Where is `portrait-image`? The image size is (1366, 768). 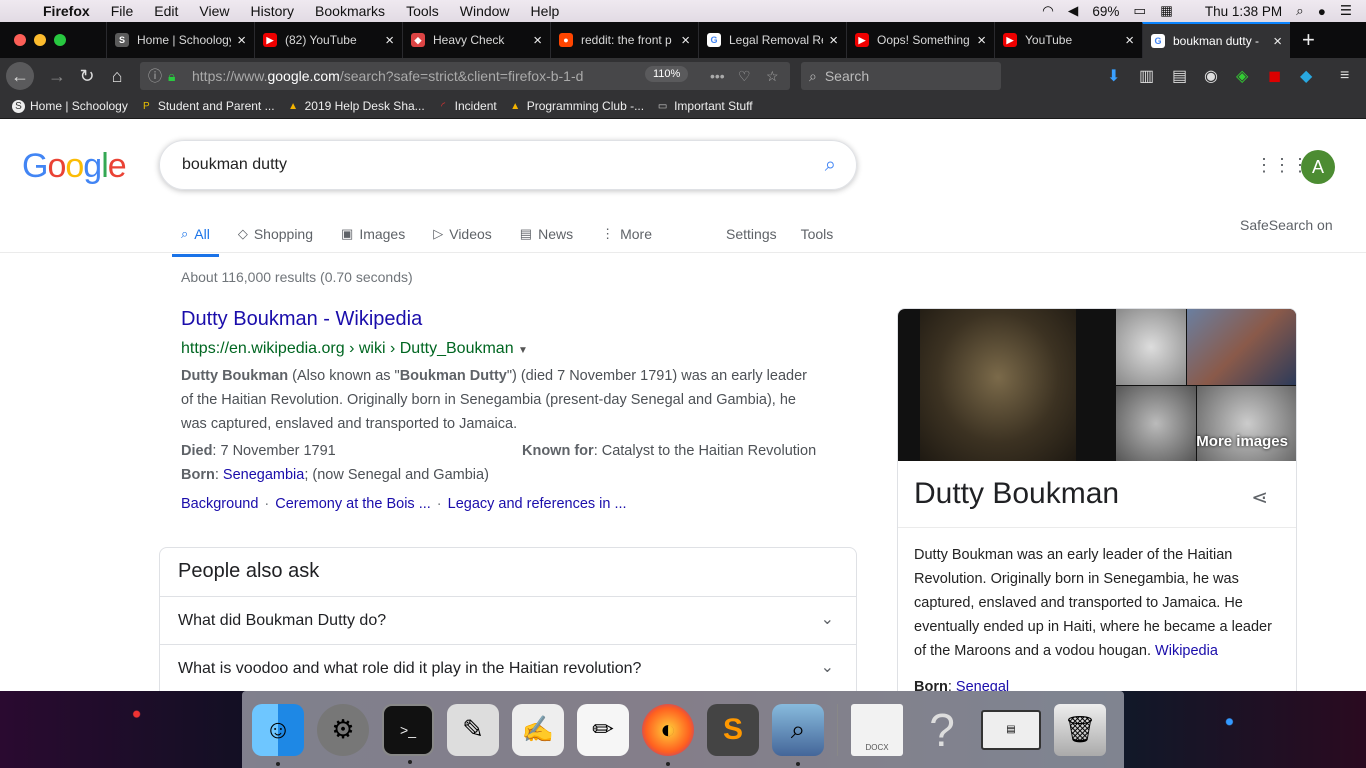 portrait-image is located at coordinates (998, 385).